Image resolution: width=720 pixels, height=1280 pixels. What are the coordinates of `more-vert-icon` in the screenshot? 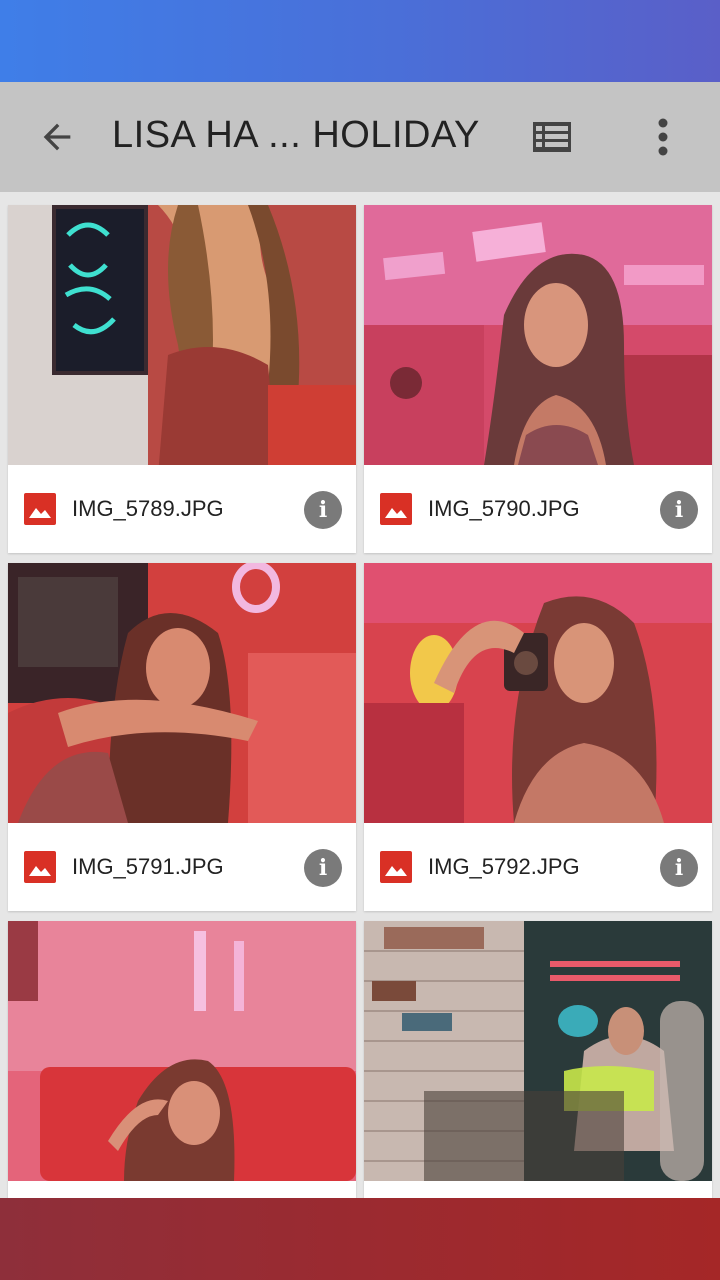 It's located at (663, 137).